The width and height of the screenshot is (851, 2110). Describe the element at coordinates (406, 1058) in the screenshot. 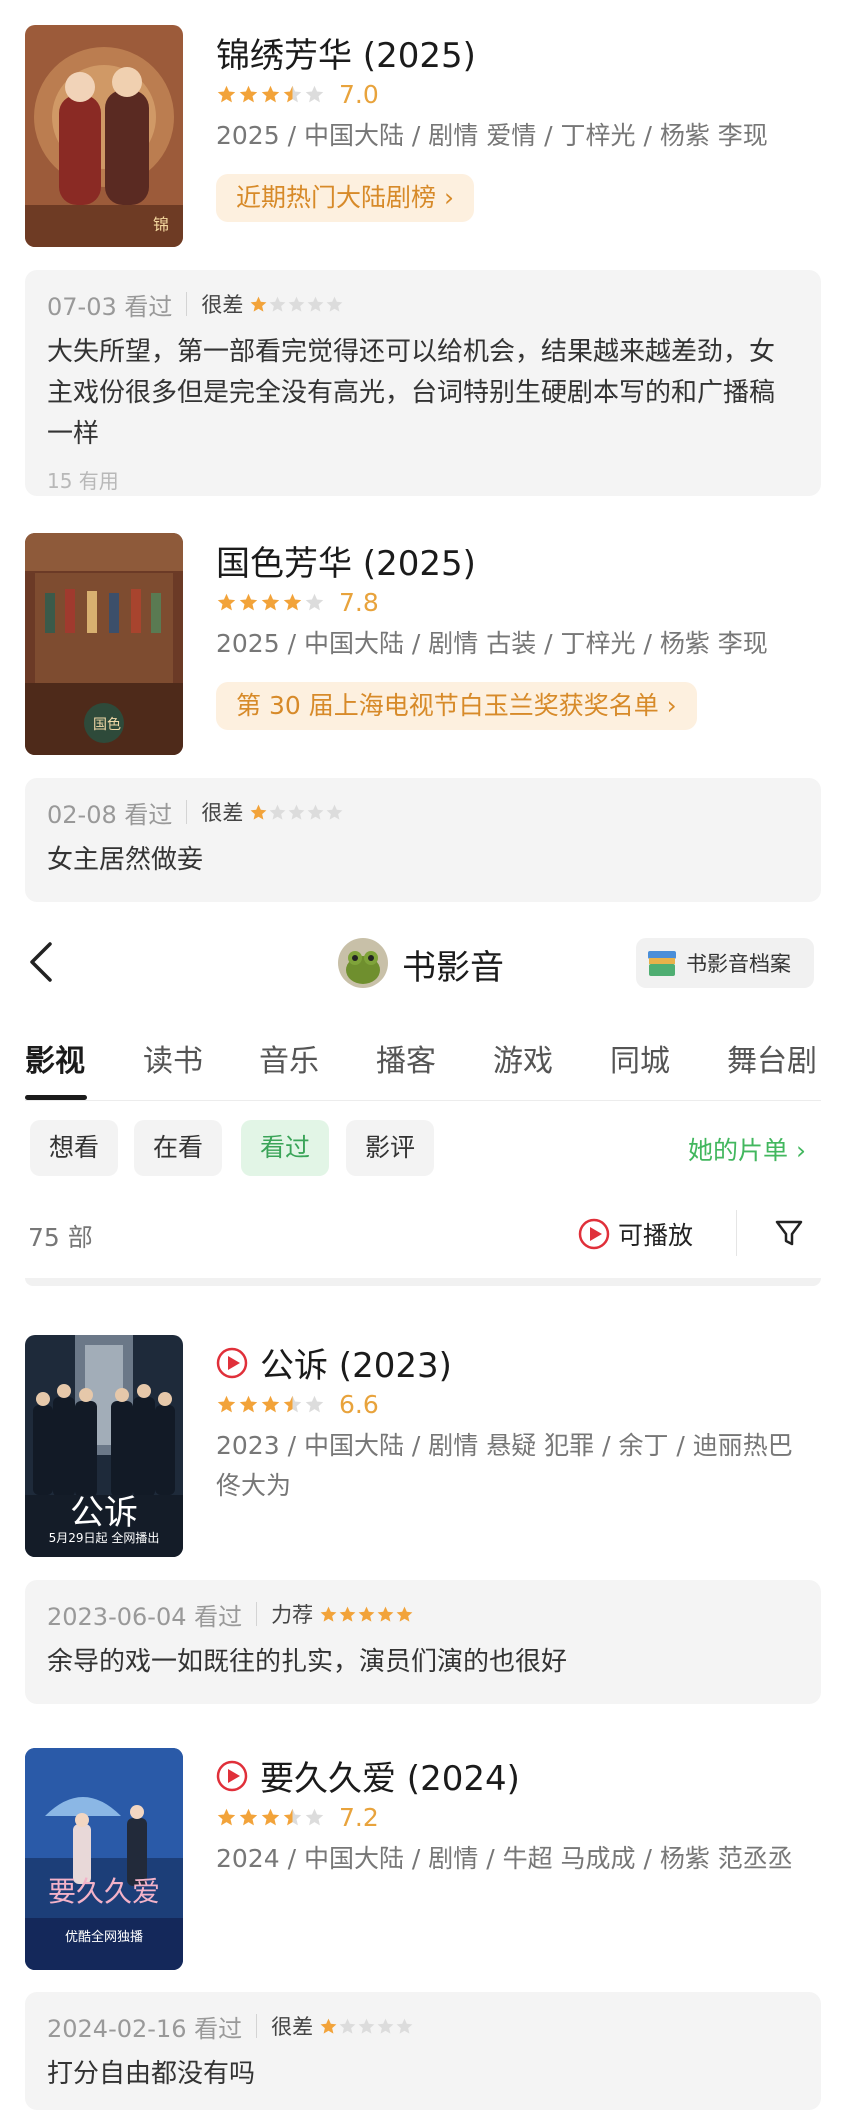

I see `tab-podcast: 播客` at that location.